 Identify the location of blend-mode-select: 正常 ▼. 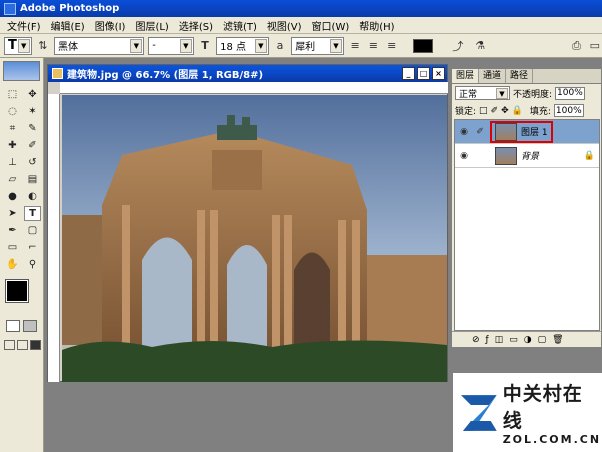
(482, 93).